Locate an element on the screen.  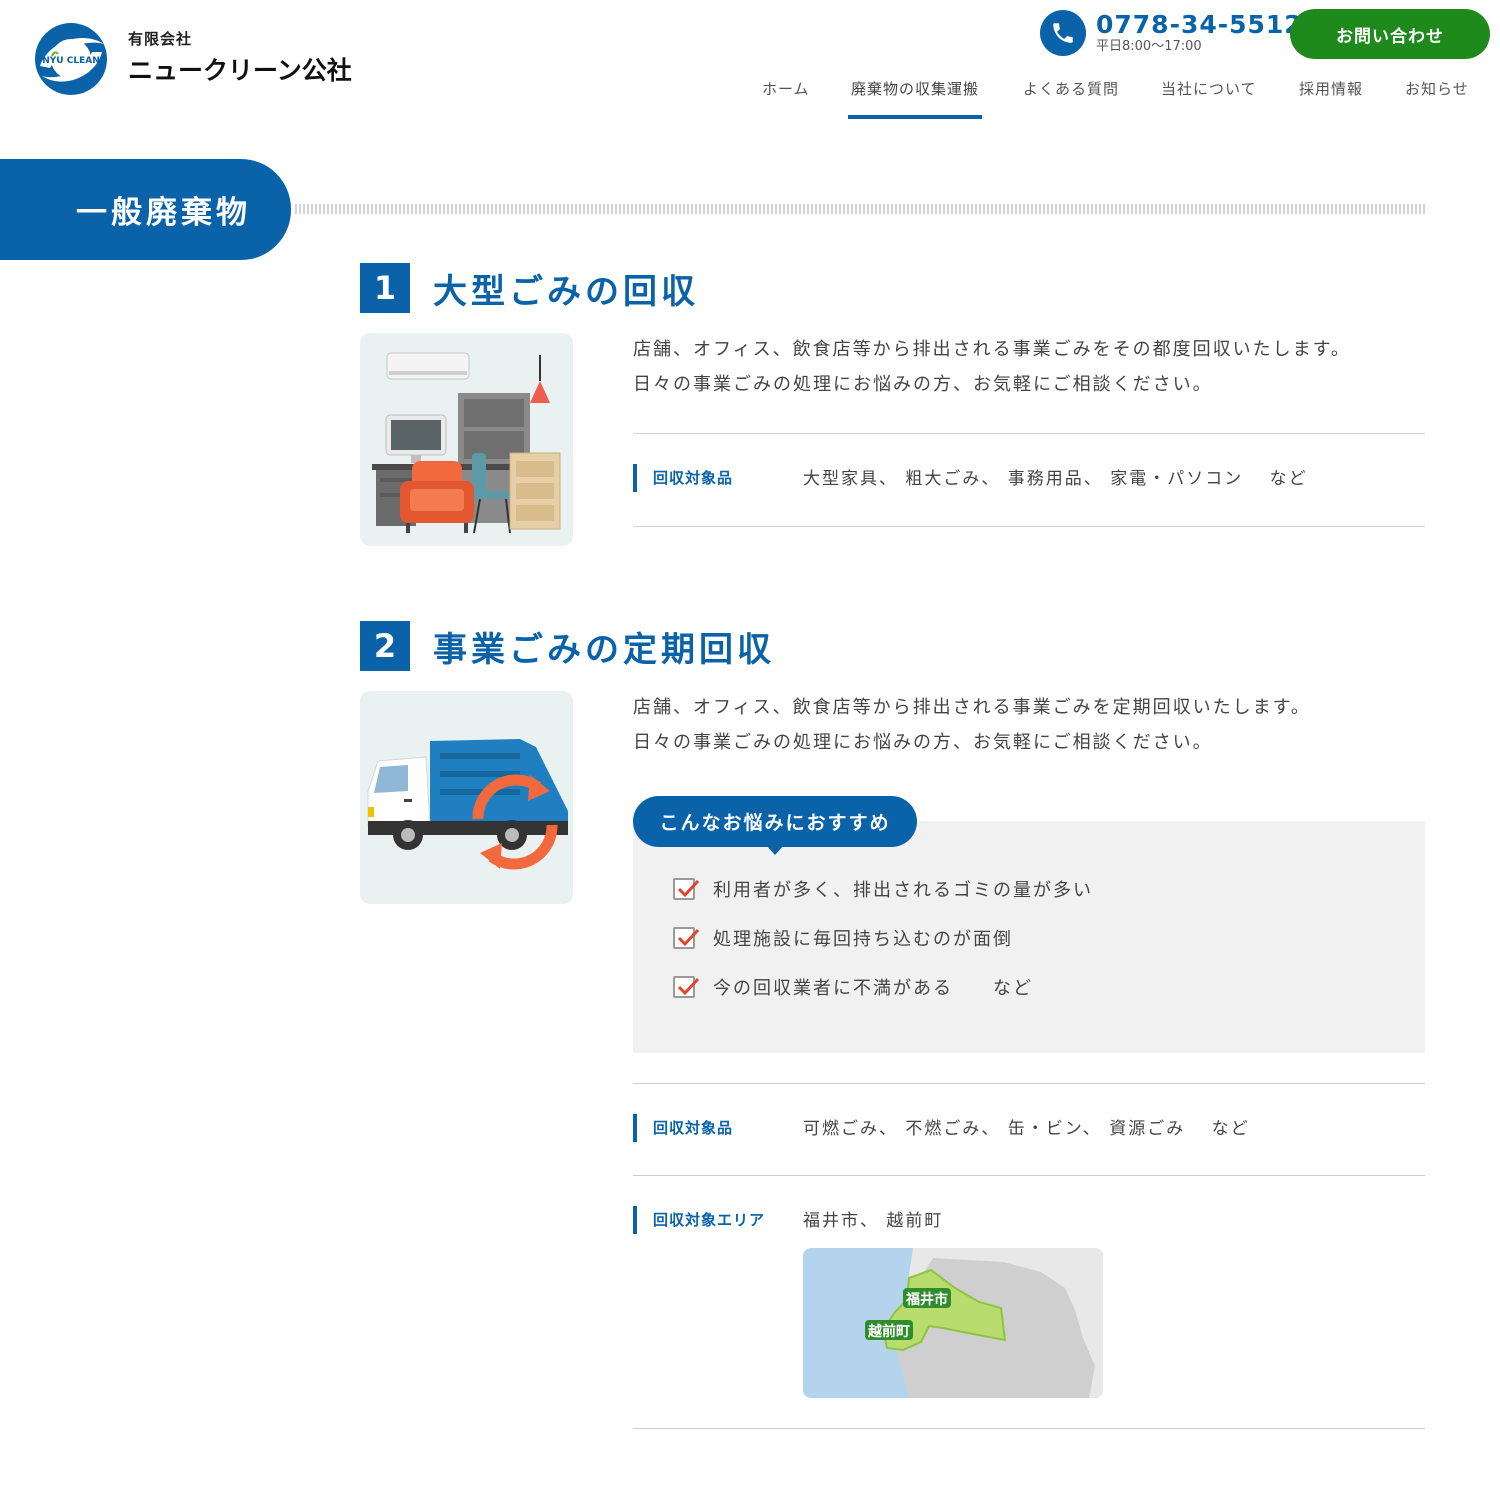
item-1-title: 1 大型ごみの回収 is located at coordinates (529, 288).